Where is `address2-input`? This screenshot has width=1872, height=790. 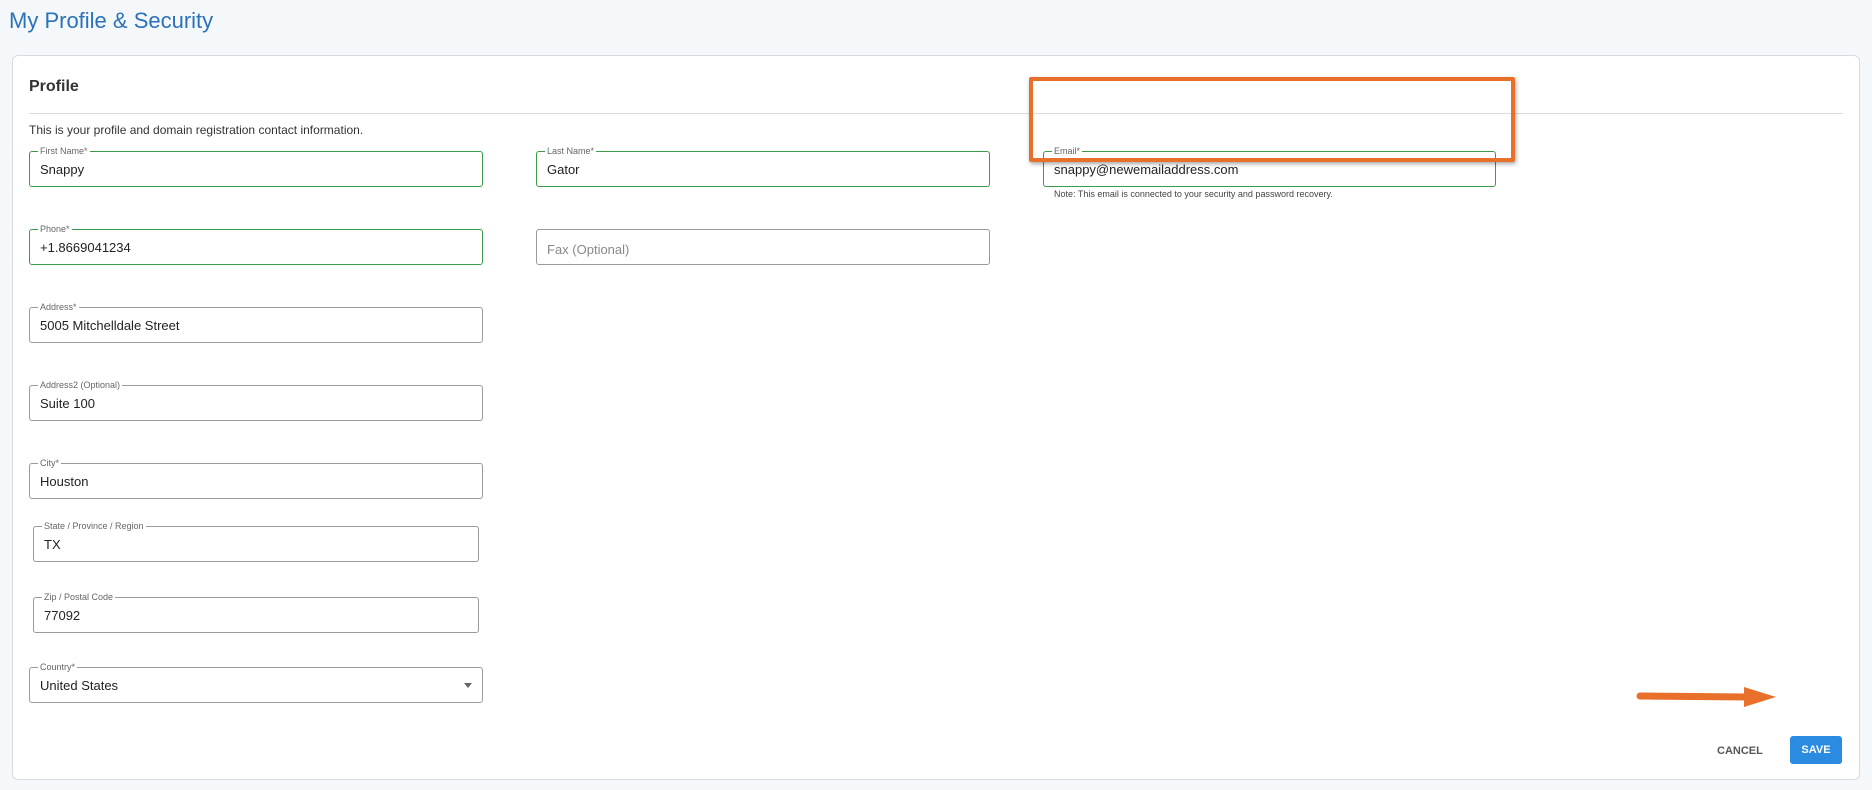
address2-input is located at coordinates (246, 403).